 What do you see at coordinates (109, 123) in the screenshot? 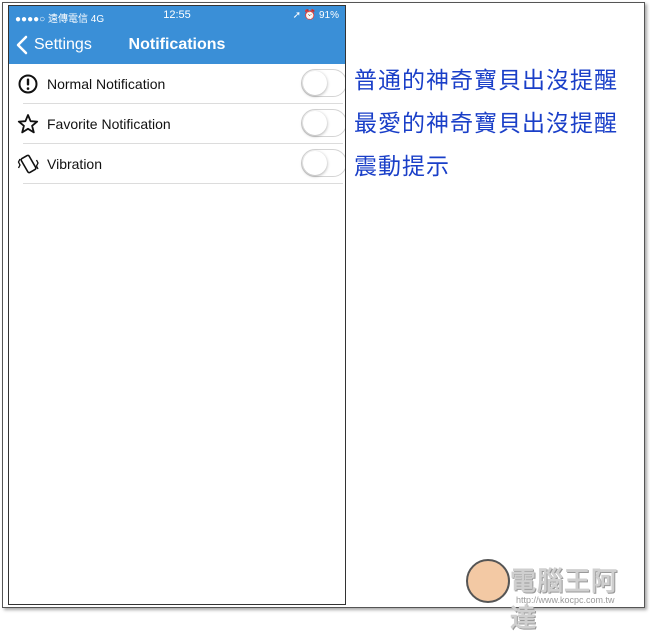
I see `setting-label: Favorite Notification` at bounding box center [109, 123].